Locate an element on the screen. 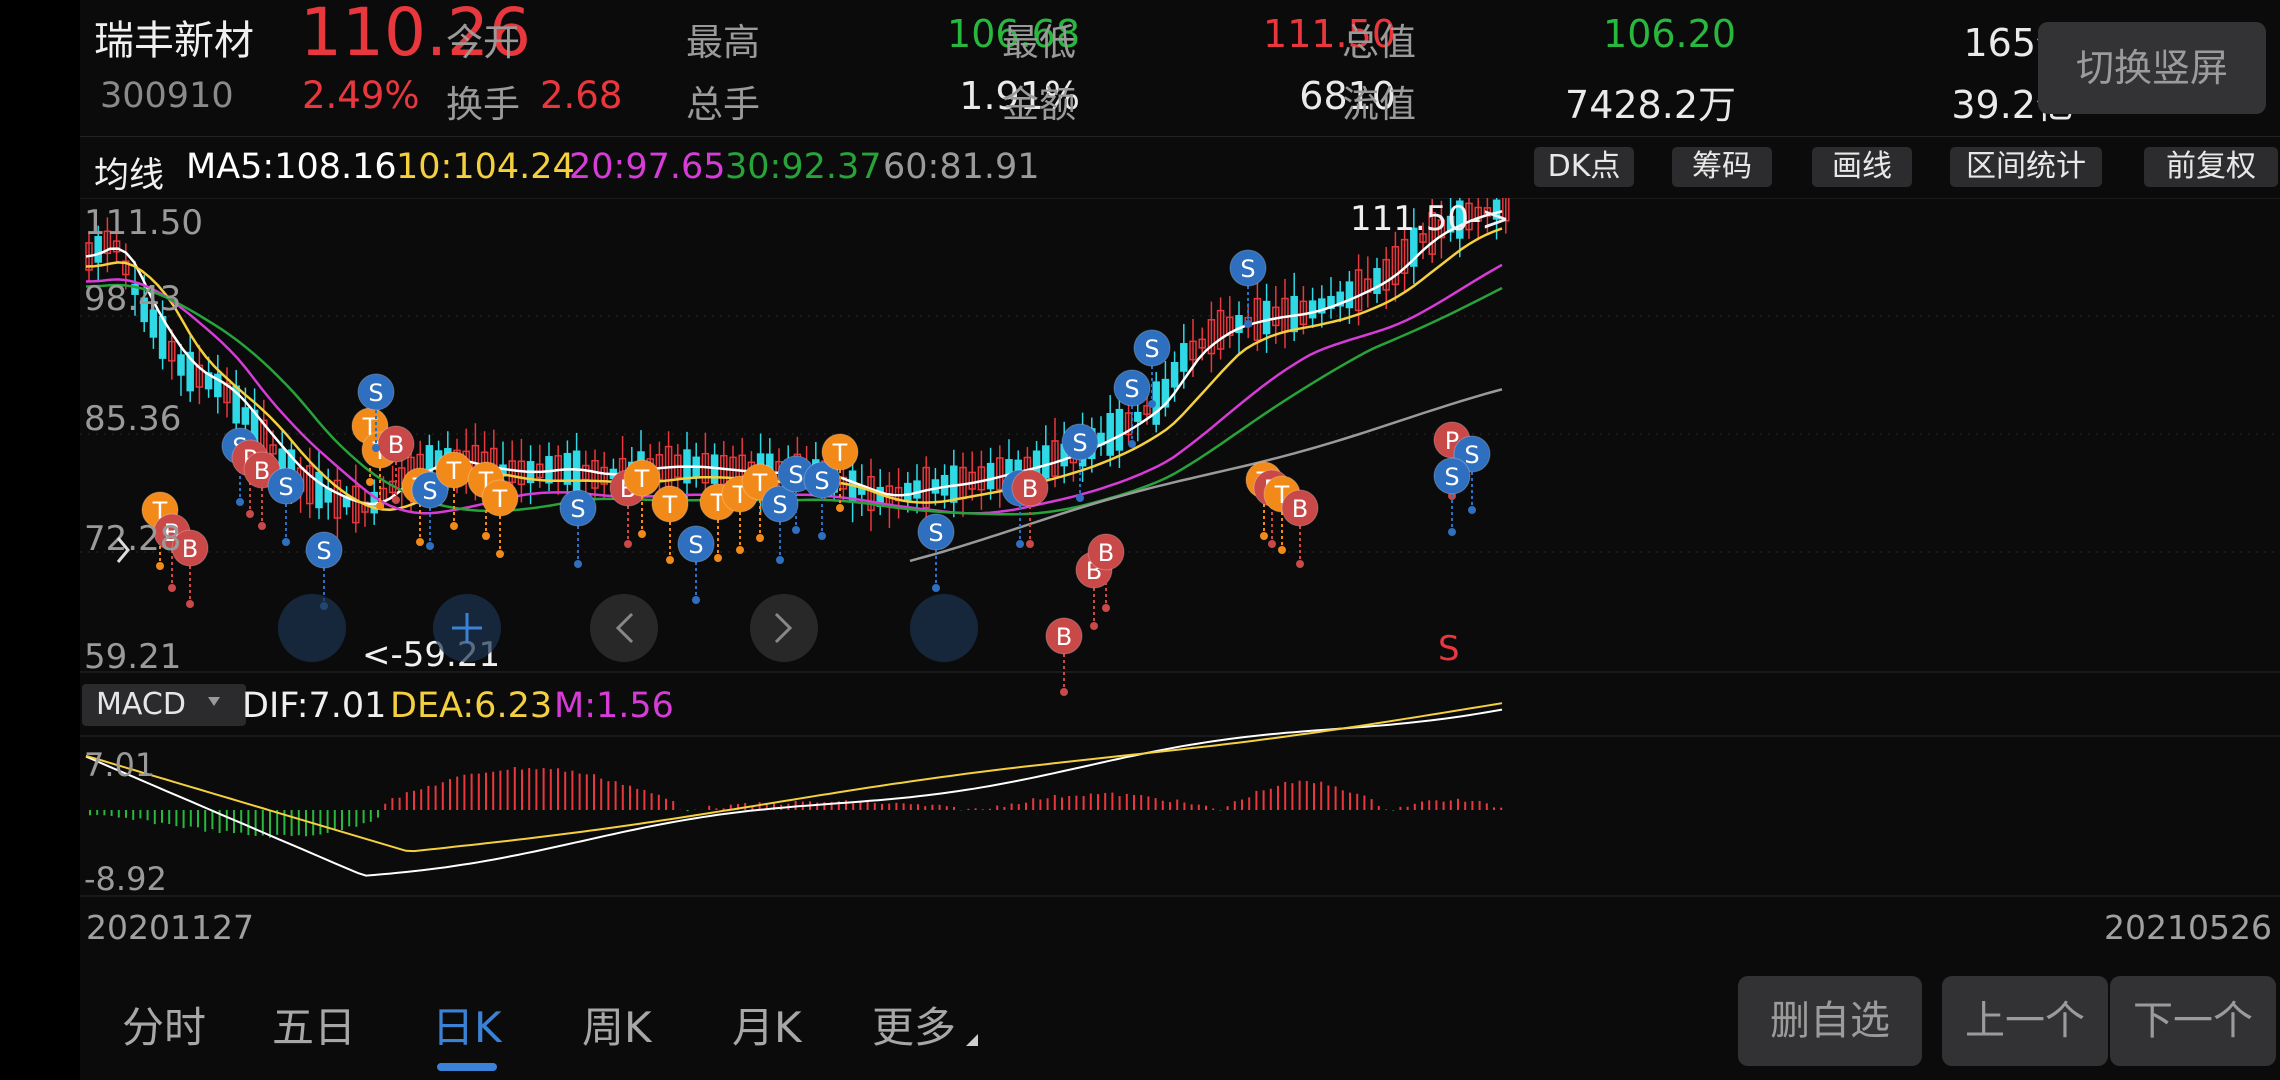  previous-stock-button: 上一个 is located at coordinates (2025, 1021).